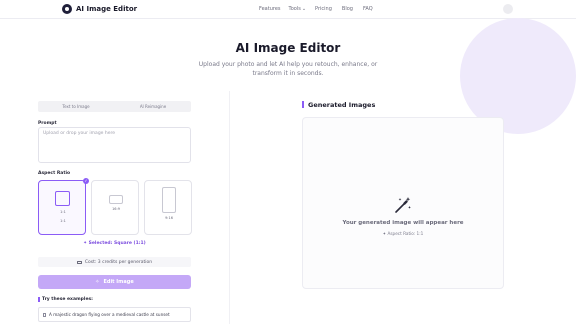  I want to click on selected-ratio-text: ✦ Selected: Square (1:1), so click(114, 243).